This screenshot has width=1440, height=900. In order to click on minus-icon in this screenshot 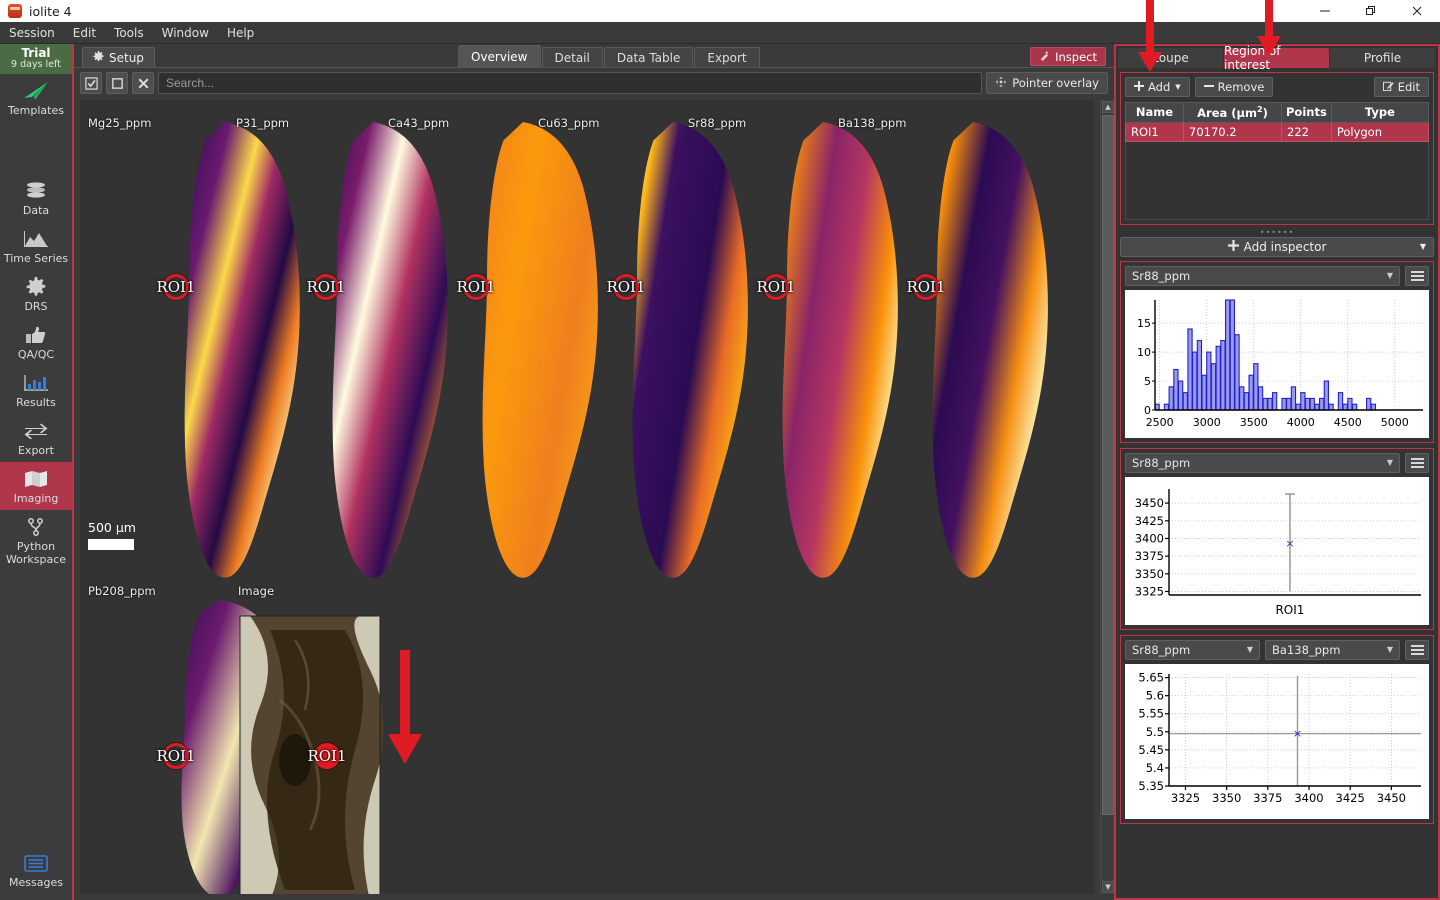, I will do `click(1208, 87)`.